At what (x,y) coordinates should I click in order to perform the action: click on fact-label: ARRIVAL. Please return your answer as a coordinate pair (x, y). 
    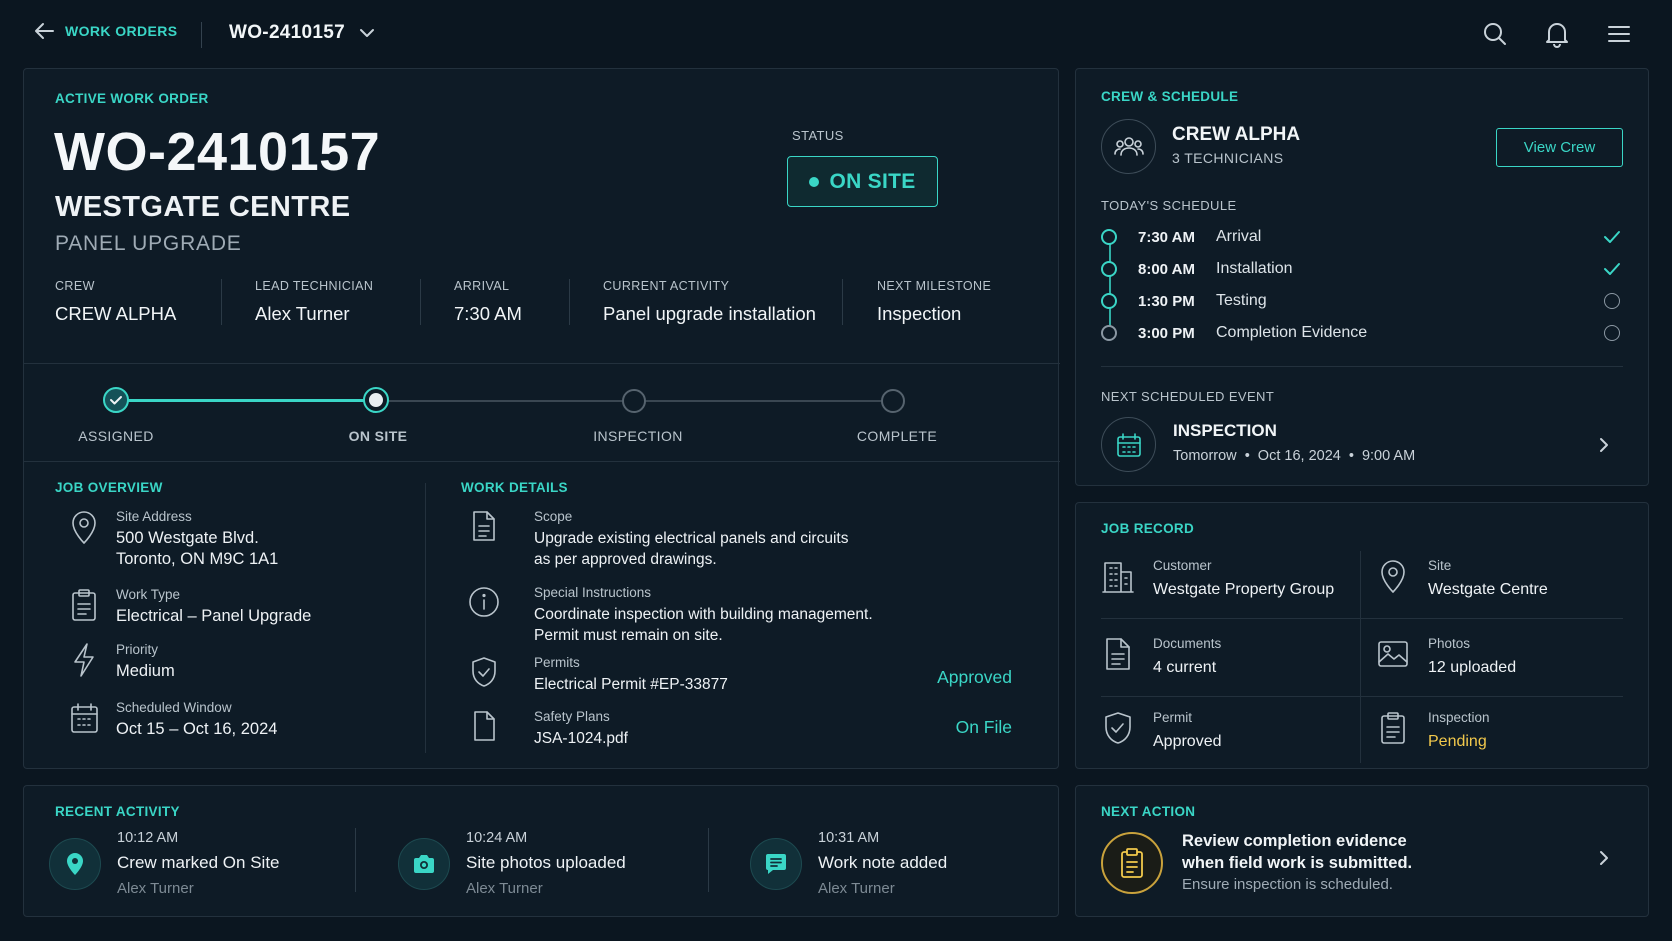
    Looking at the image, I should click on (482, 286).